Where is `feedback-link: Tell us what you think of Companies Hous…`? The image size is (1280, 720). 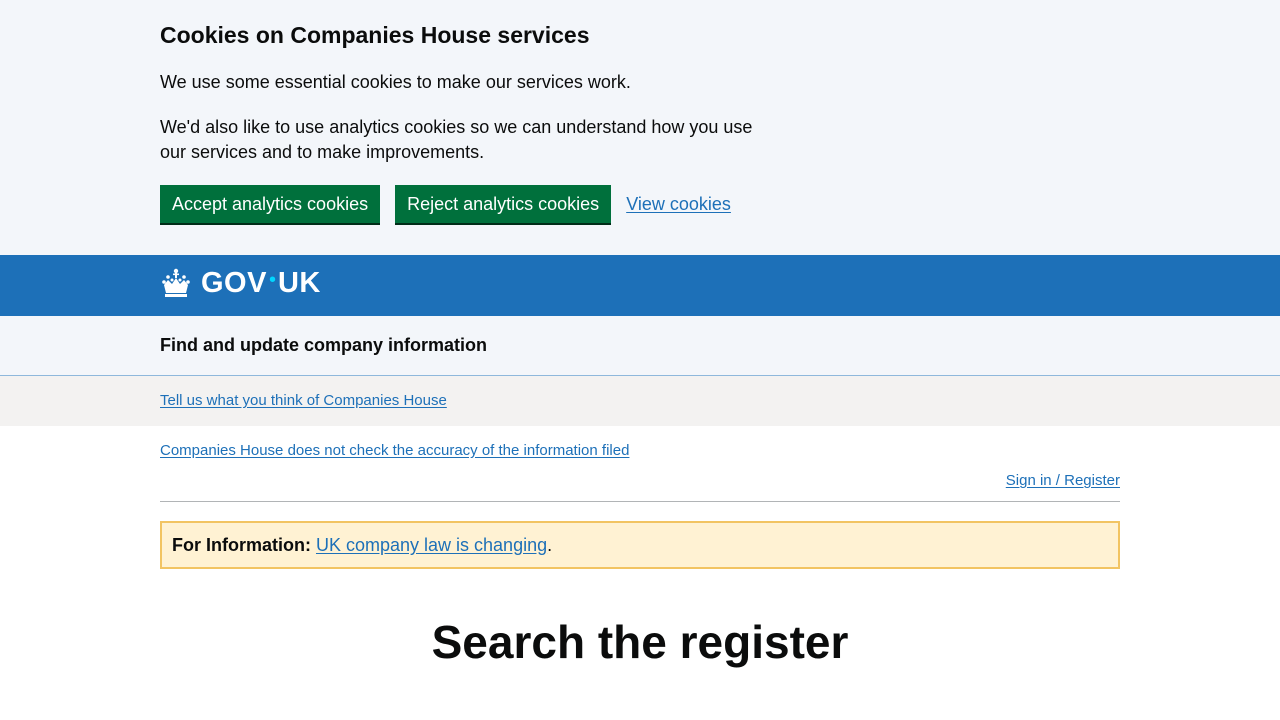 feedback-link: Tell us what you think of Companies Hous… is located at coordinates (303, 400).